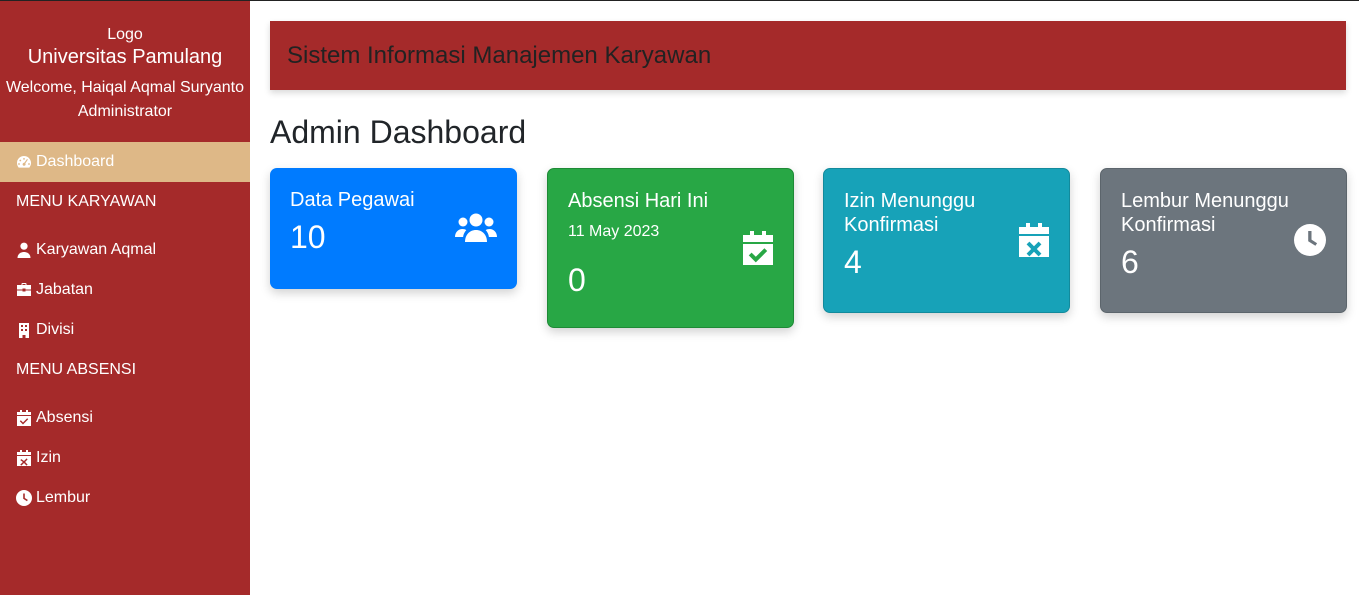 Image resolution: width=1359 pixels, height=595 pixels. Describe the element at coordinates (946, 240) in the screenshot. I see `stat-card-izin-menunggu: Izin Menunggu Konfirmasi 4` at that location.